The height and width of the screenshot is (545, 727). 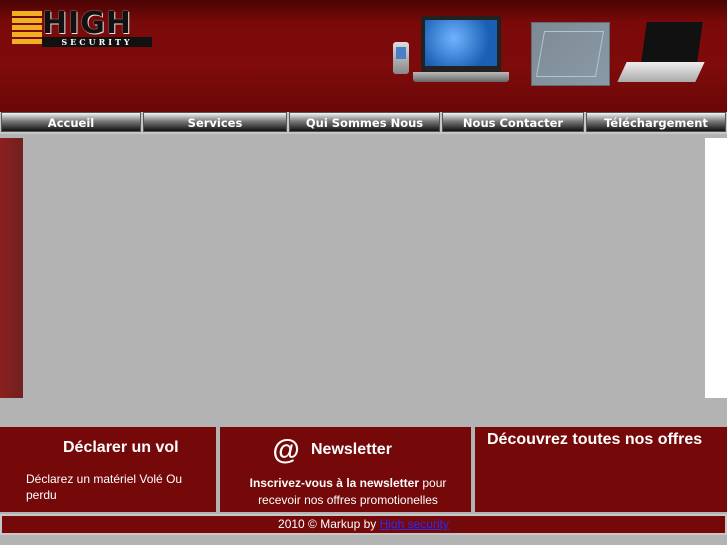 I want to click on right-decor-strip, so click(x=716, y=268).